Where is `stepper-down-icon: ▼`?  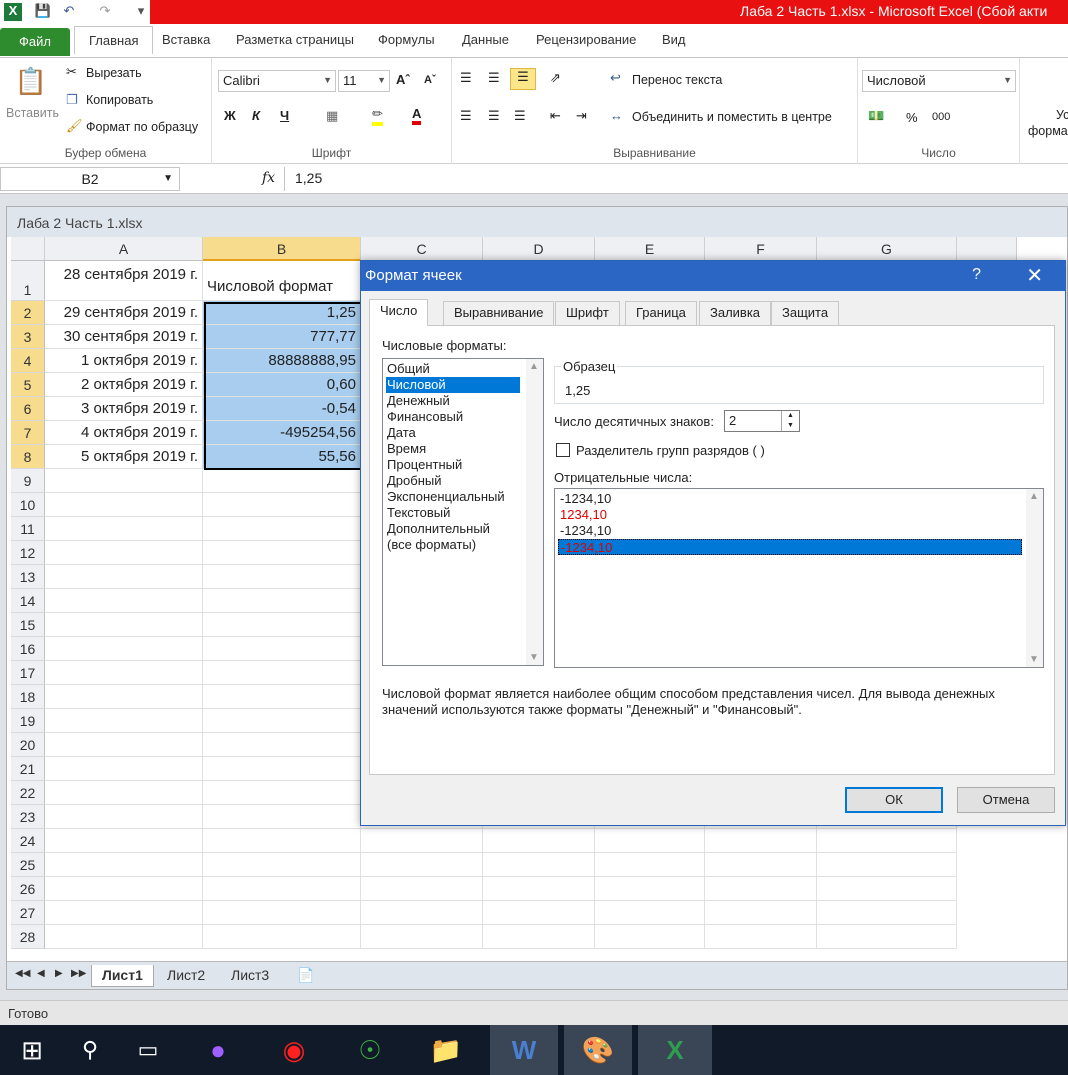
stepper-down-icon: ▼ is located at coordinates (790, 426).